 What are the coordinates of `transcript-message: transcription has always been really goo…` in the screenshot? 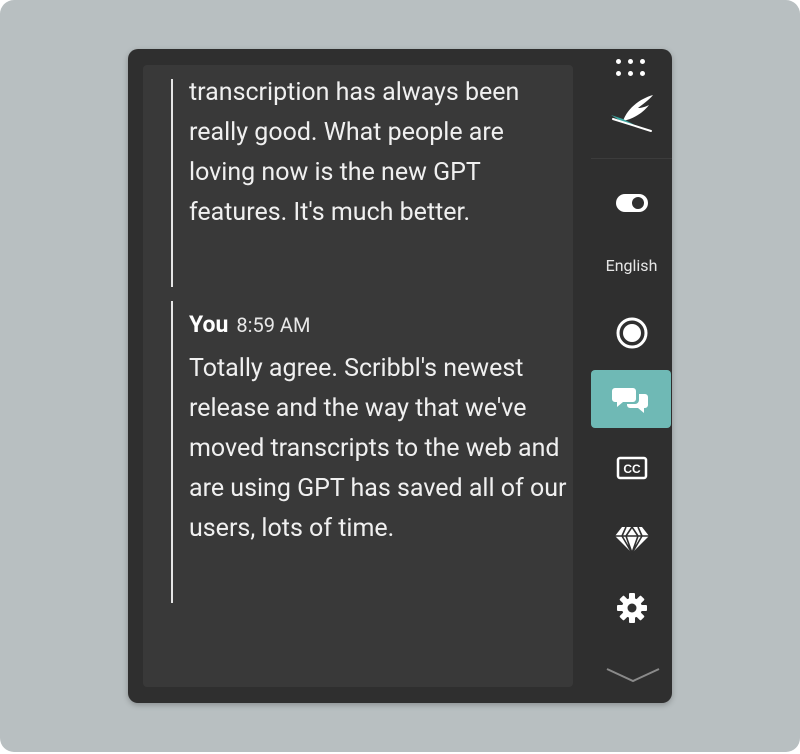 It's located at (370, 182).